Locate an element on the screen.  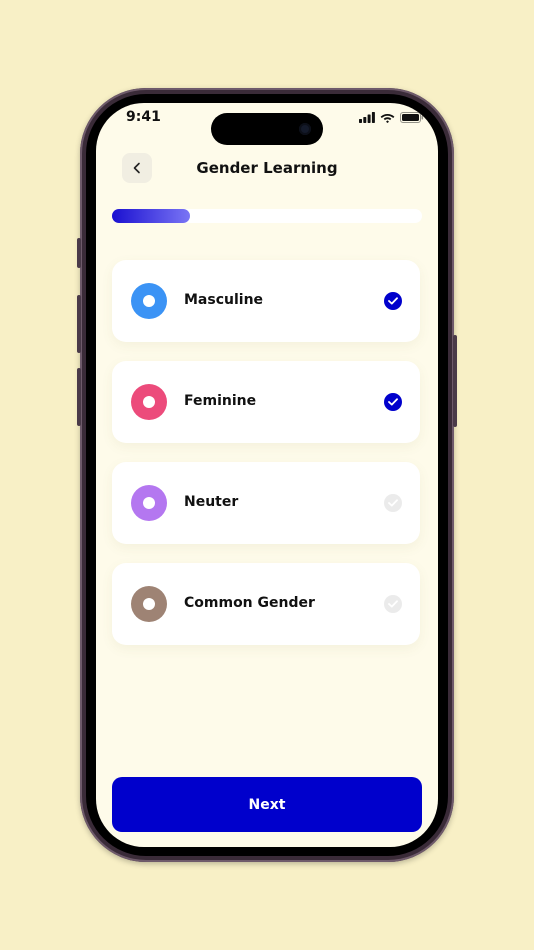
battery-icon is located at coordinates (412, 117).